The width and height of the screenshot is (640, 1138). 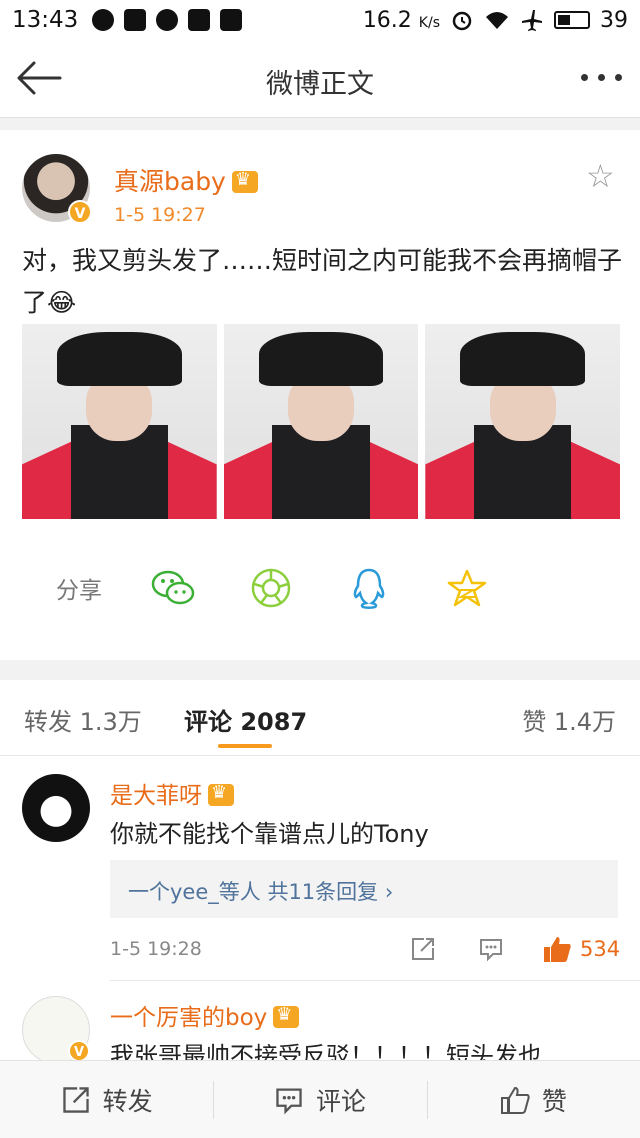 What do you see at coordinates (491, 949) in the screenshot?
I see `reply-comment-icon` at bounding box center [491, 949].